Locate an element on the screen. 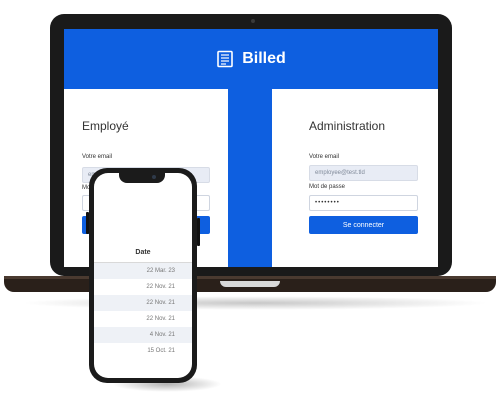  admin-title: Administration is located at coordinates (347, 126).